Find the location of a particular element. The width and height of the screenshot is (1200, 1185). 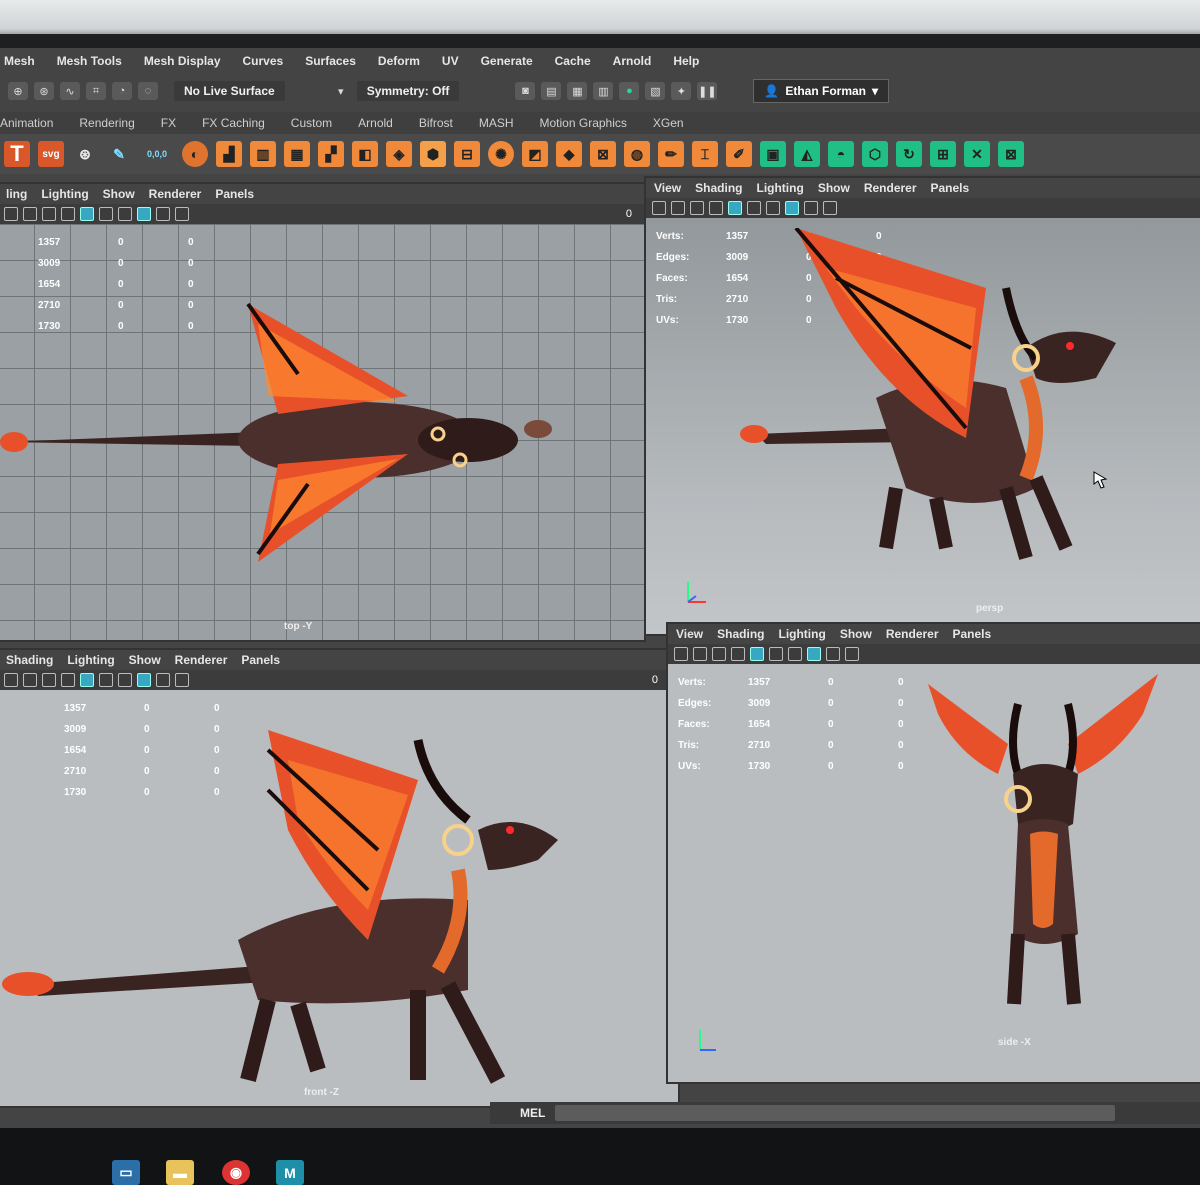

split-polygon-icon: ⊟ is located at coordinates (467, 154).